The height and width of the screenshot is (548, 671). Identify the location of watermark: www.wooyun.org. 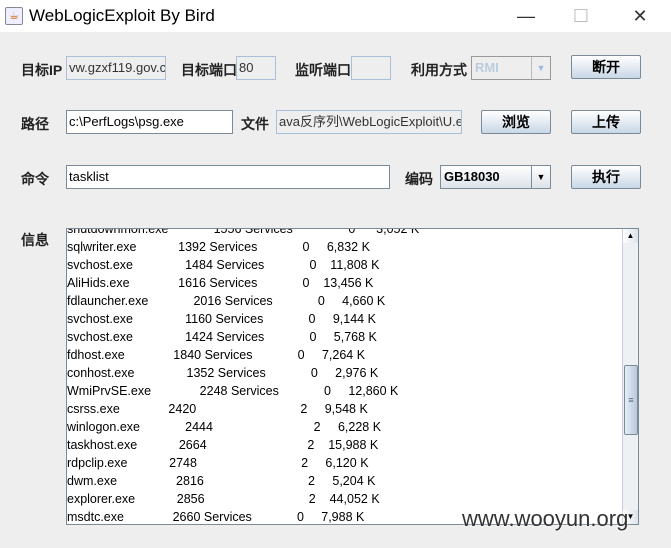
(545, 518).